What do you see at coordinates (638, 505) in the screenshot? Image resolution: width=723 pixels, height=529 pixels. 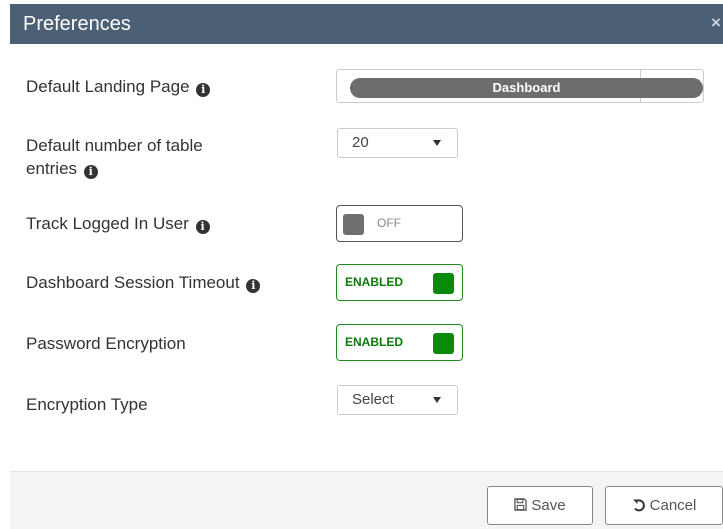 I see `undo-icon` at bounding box center [638, 505].